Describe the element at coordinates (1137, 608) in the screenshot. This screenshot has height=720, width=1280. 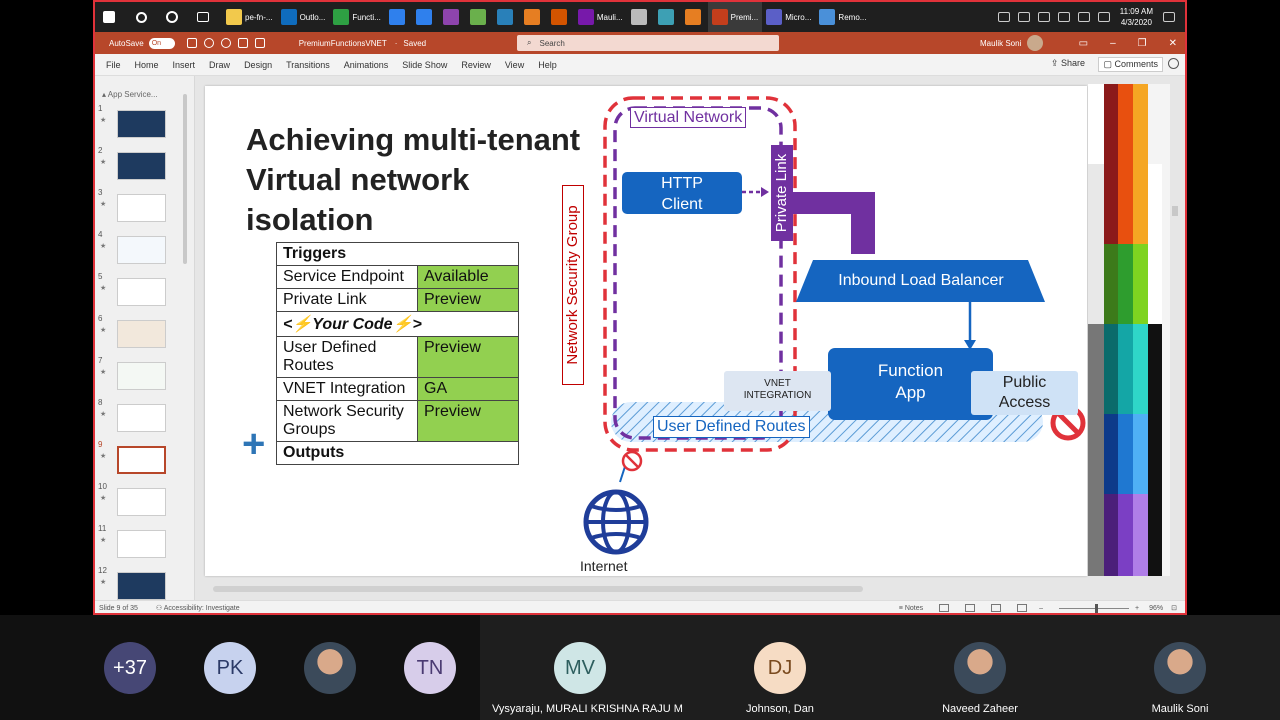
I see `zoom-in-icon: +` at that location.